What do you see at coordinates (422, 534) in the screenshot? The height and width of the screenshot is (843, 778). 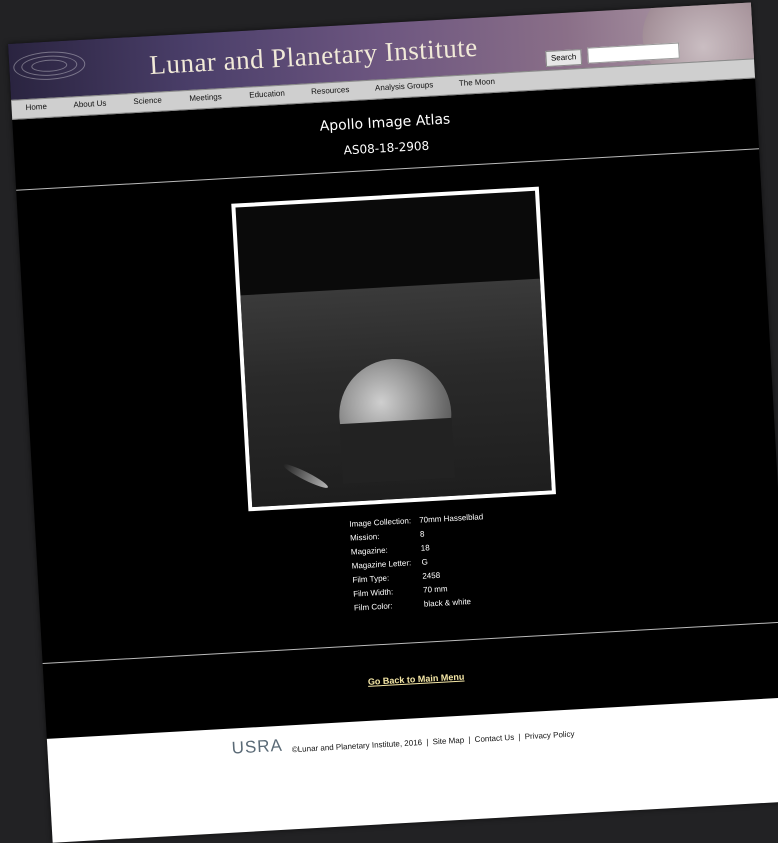 I see `detail-value: 8` at bounding box center [422, 534].